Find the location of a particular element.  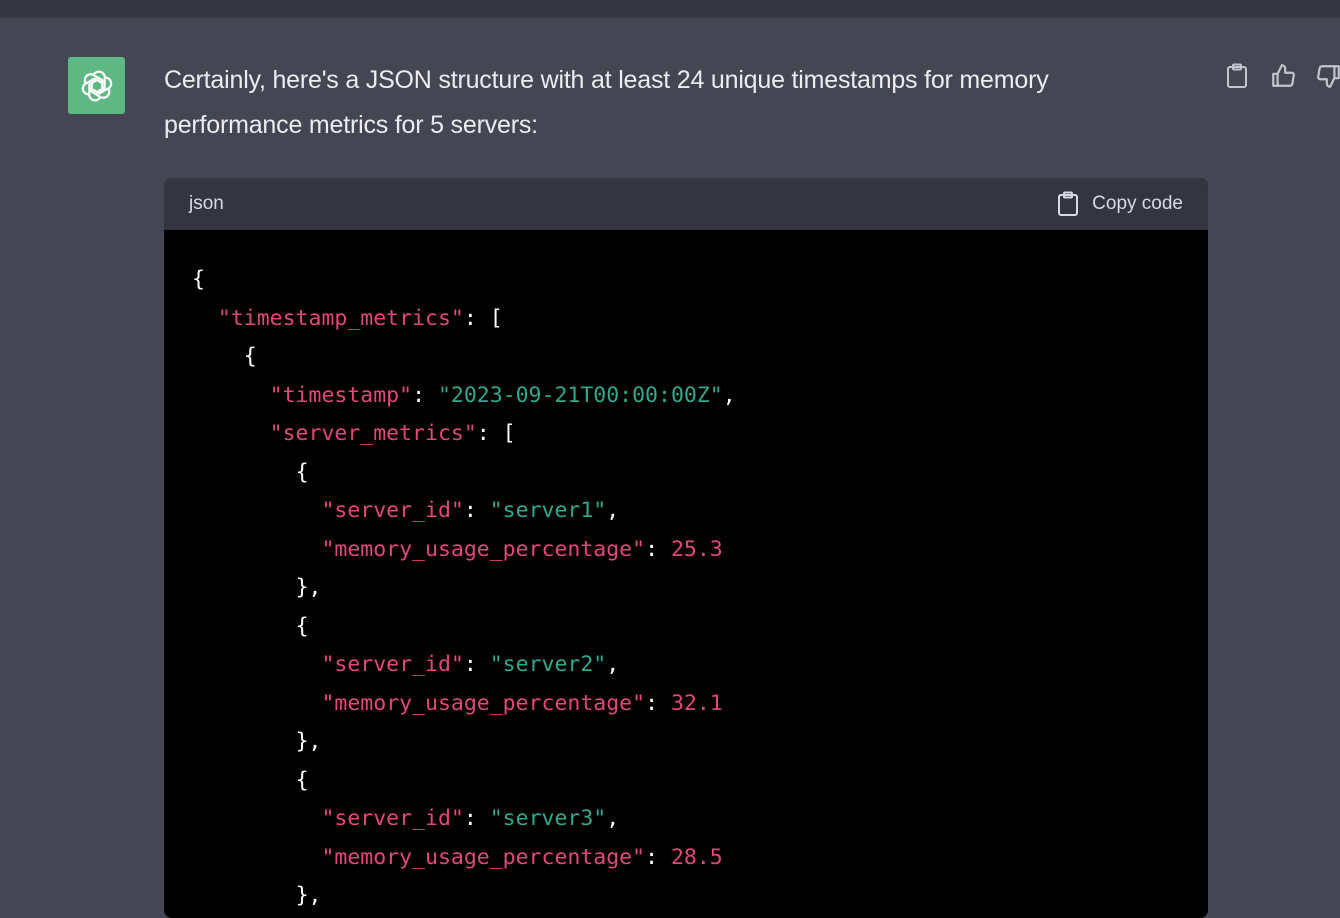

message-line-2: performance metrics for 5 servers: is located at coordinates (351, 125).